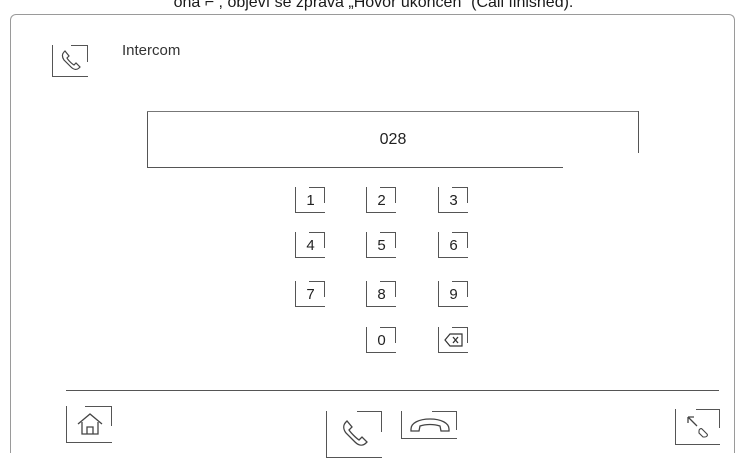  I want to click on home-button, so click(89, 424).